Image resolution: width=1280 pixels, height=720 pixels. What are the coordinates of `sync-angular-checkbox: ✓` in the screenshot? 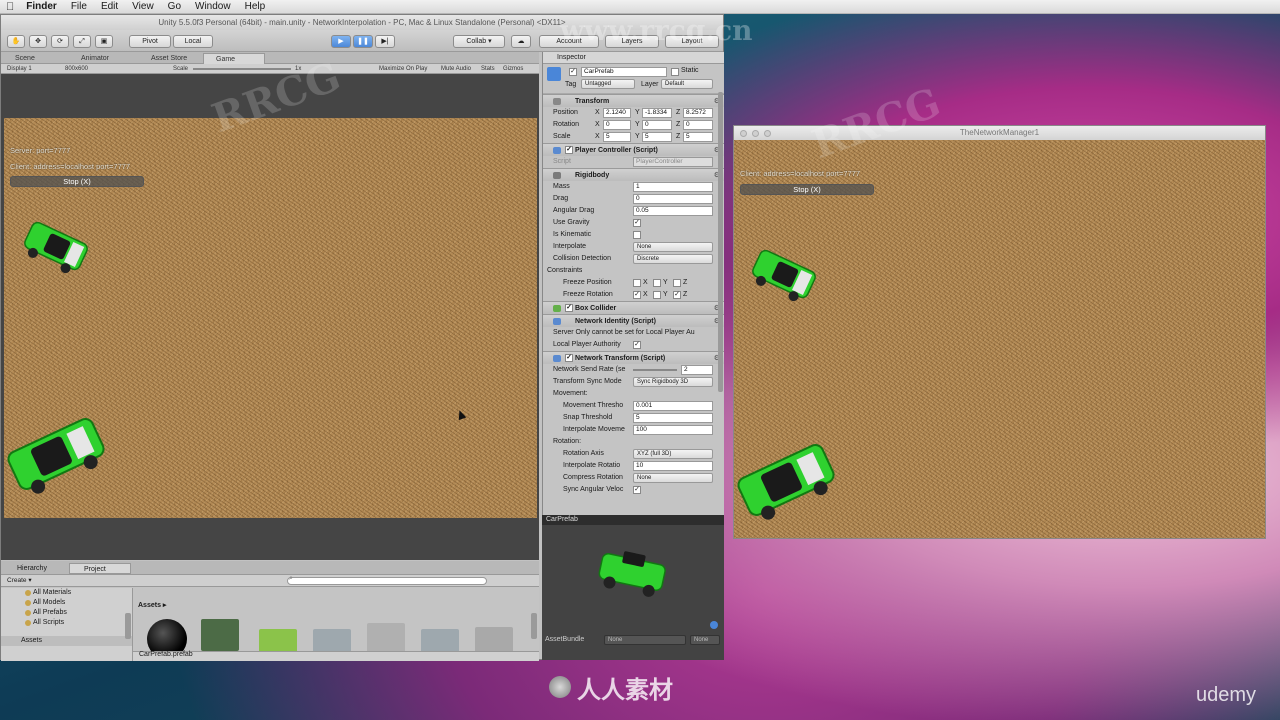 It's located at (637, 490).